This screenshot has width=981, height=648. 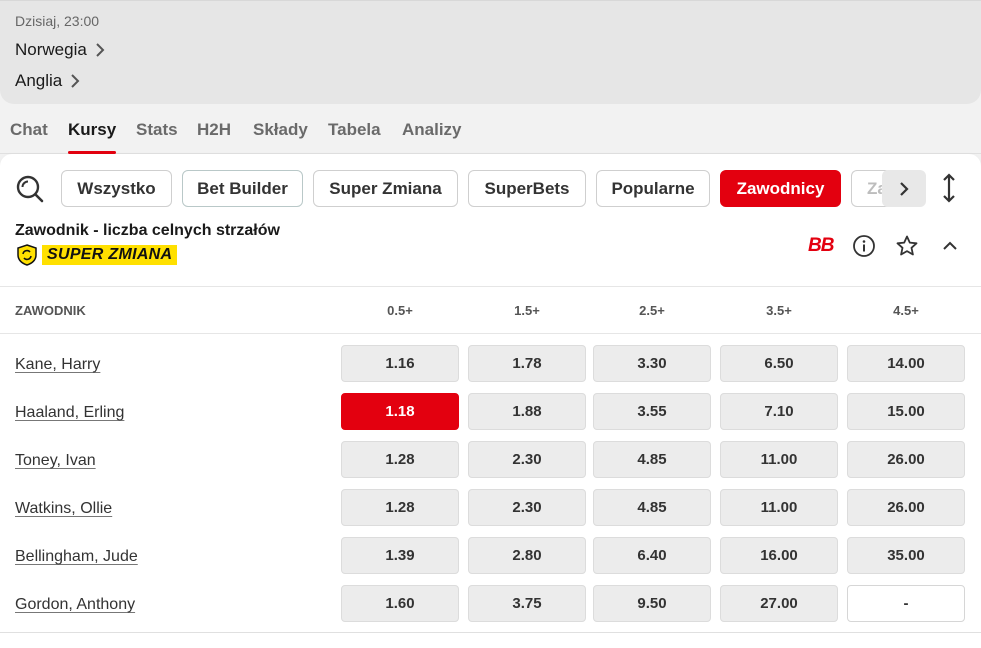 What do you see at coordinates (527, 363) in the screenshot?
I see `odds-button: 1.78` at bounding box center [527, 363].